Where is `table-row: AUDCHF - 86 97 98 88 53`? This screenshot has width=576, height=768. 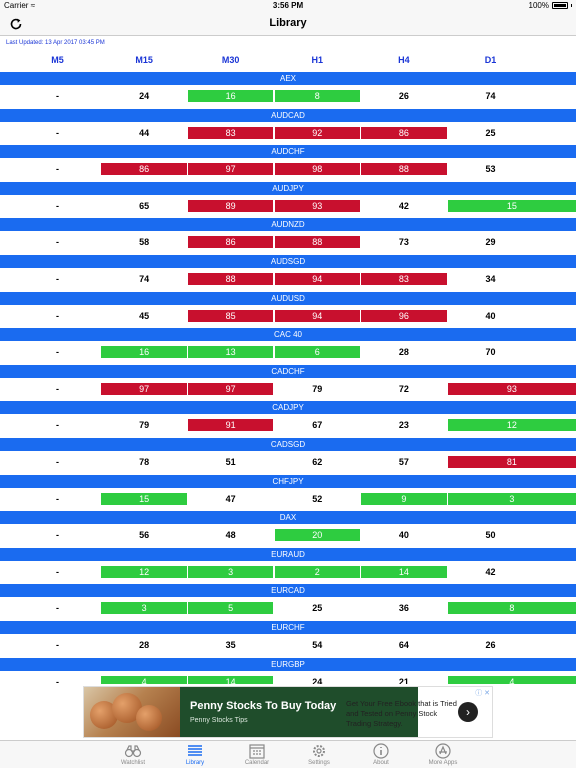 table-row: AUDCHF - 86 97 98 88 53 is located at coordinates (288, 163).